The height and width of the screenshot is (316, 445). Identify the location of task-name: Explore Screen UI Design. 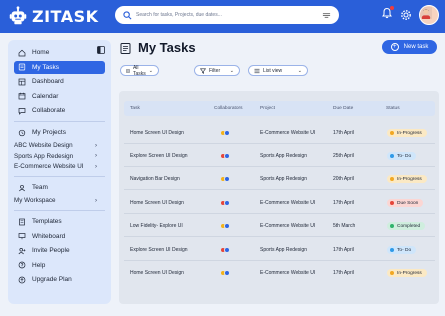
(159, 250).